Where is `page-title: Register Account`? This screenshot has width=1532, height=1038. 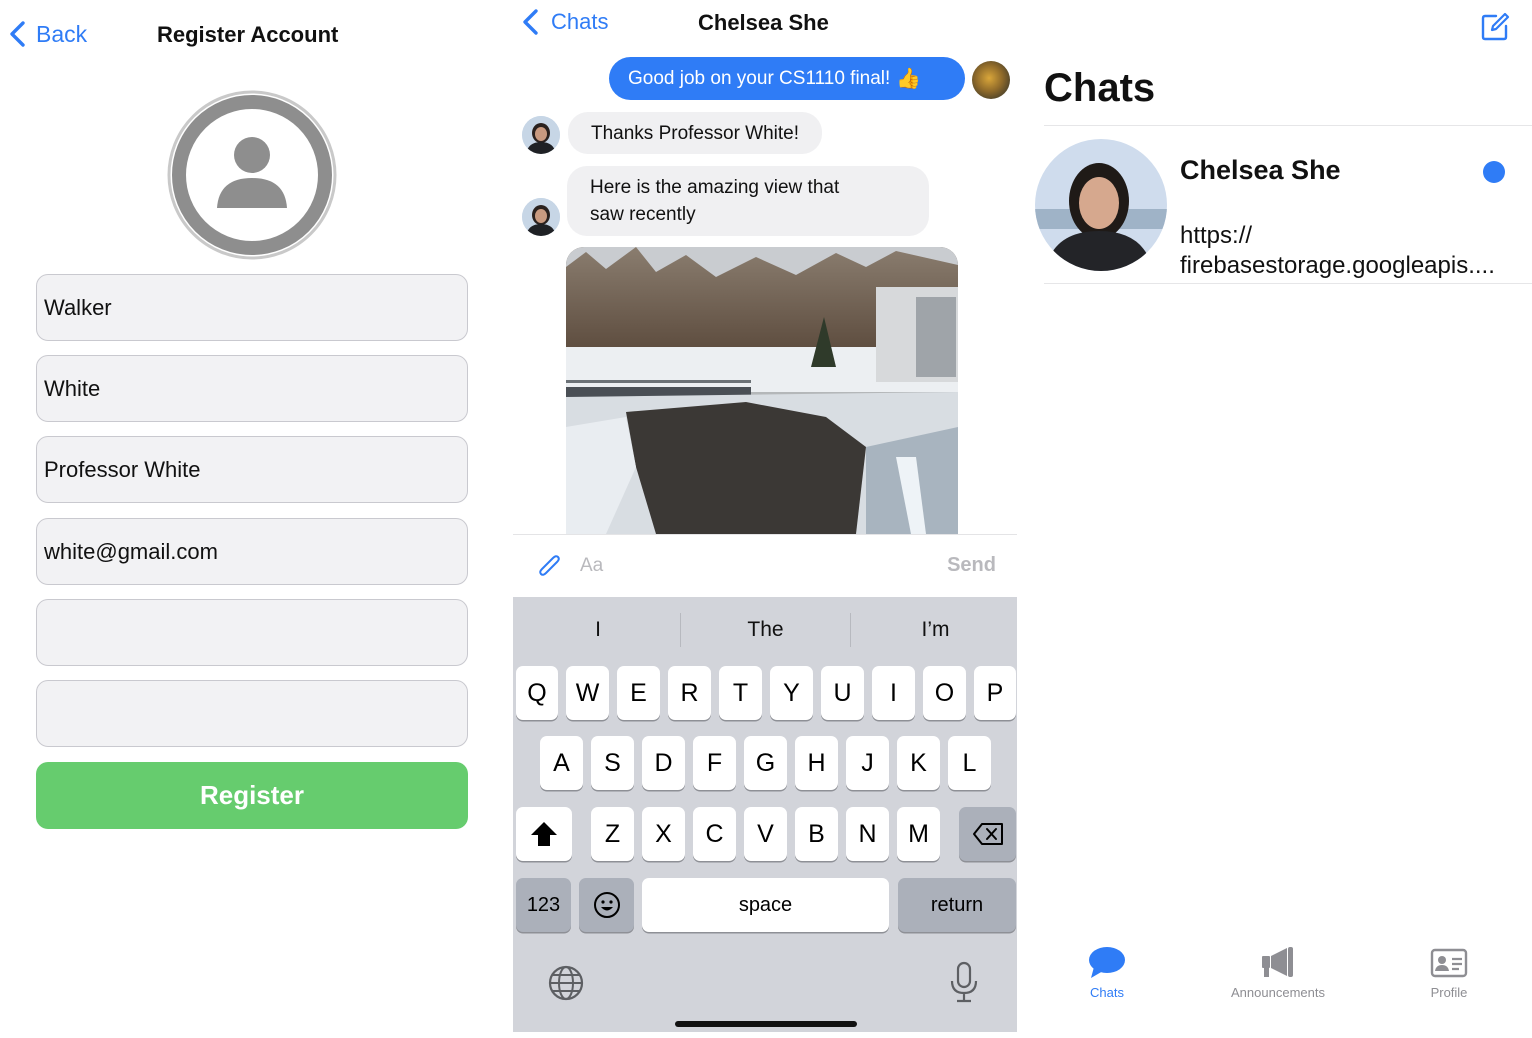
page-title: Register Account is located at coordinates (248, 34).